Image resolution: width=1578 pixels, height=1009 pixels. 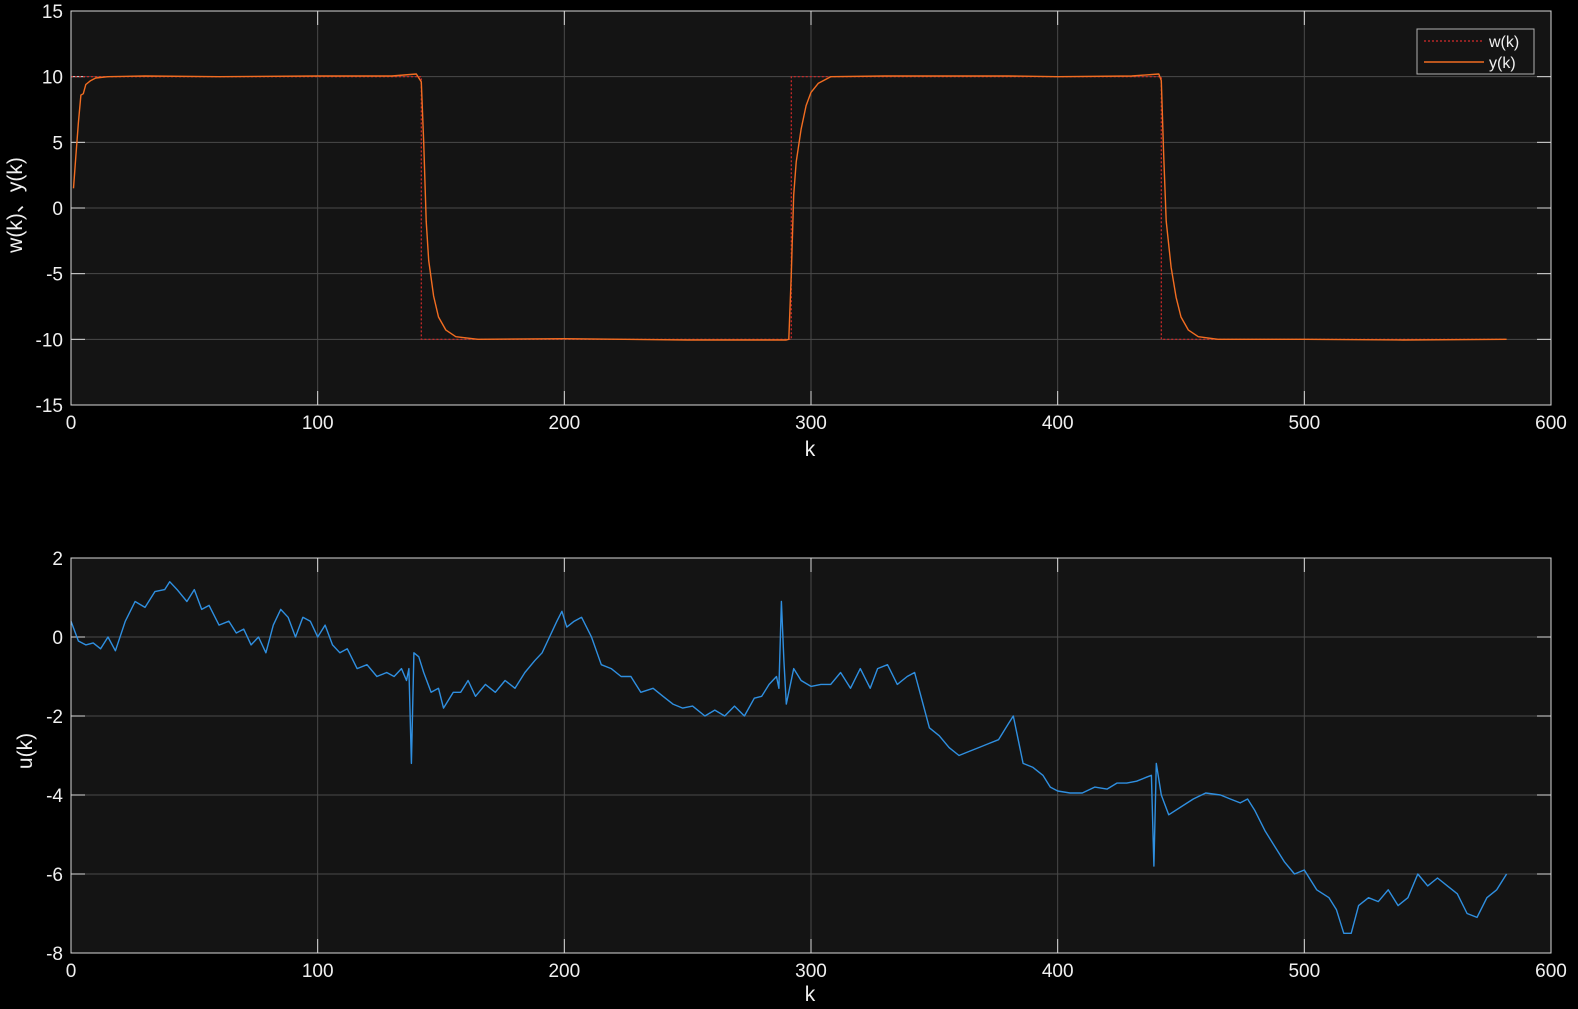 I want to click on legend: w(k) y(k), so click(x=1475, y=51).